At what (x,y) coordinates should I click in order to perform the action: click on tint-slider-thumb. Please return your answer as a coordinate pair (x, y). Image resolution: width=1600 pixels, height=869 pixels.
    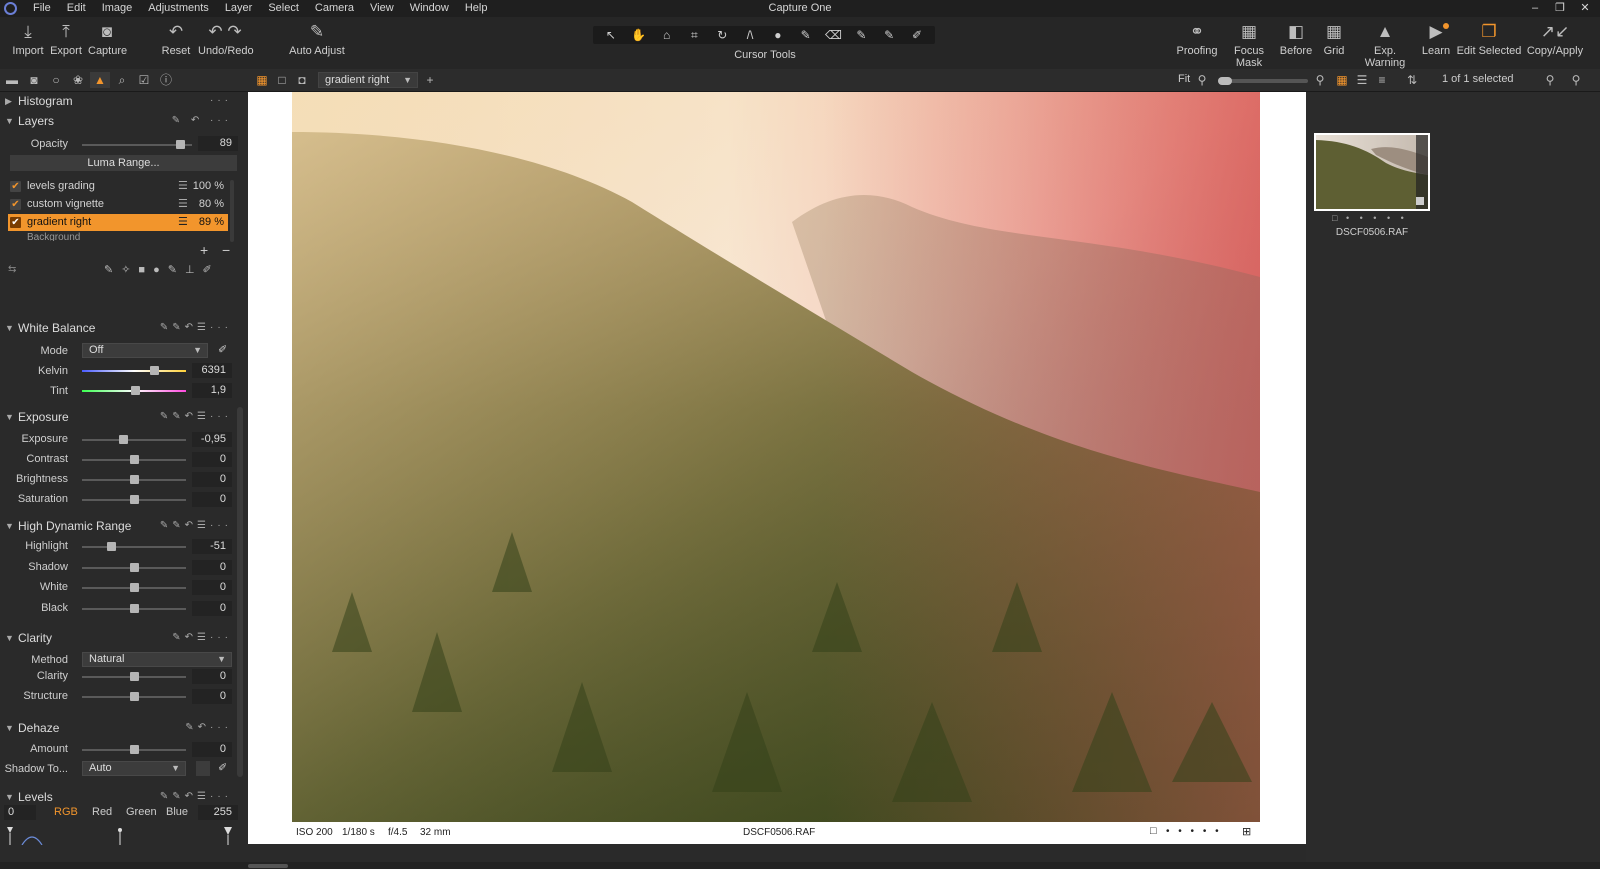
    Looking at the image, I should click on (135, 390).